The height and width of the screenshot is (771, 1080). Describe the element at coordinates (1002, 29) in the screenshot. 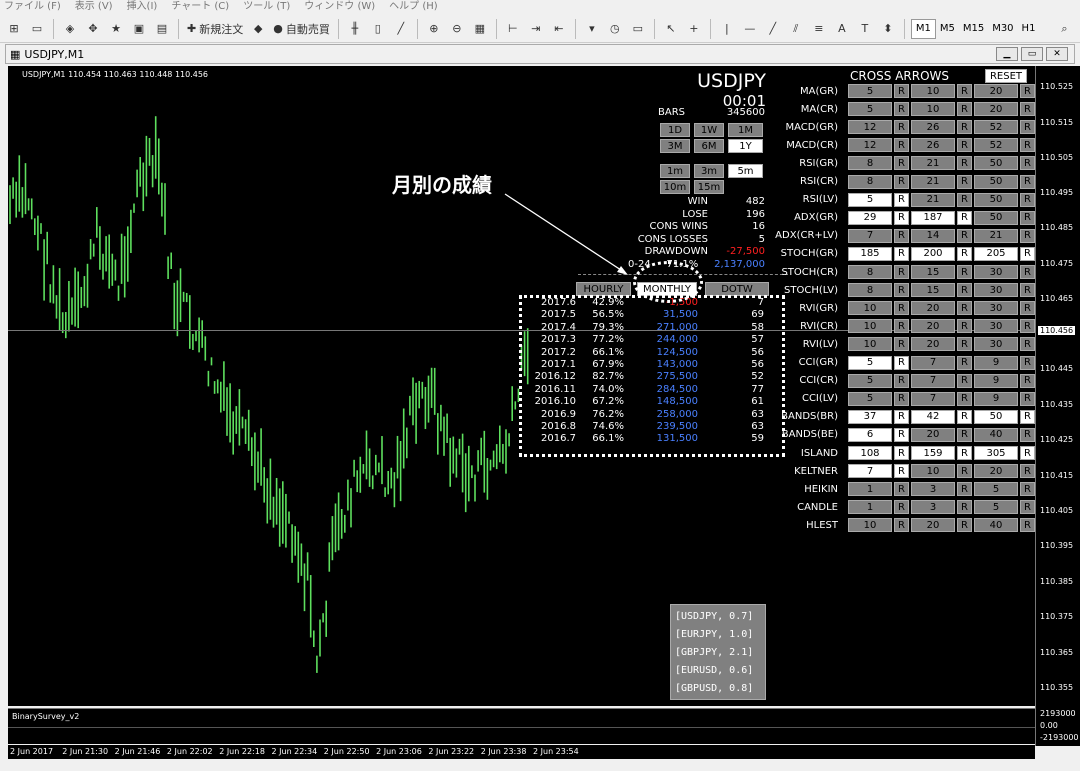

I see `timeframe-m30: M30` at that location.